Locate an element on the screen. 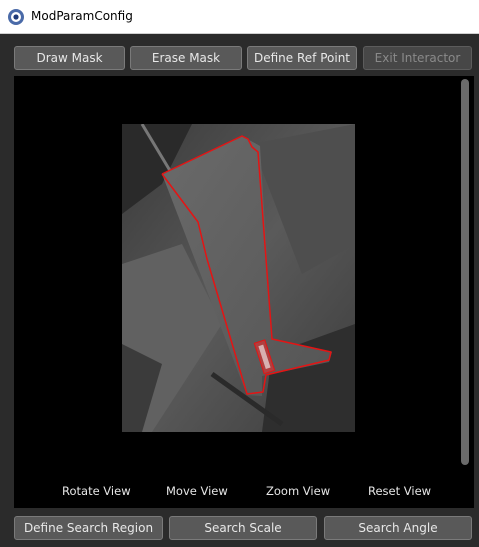  search-scale-button: Search Scale is located at coordinates (243, 528).